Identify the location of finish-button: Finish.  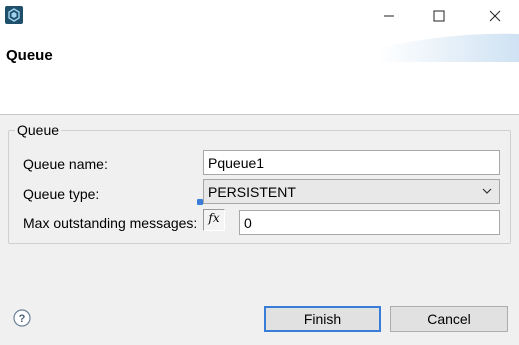
(322, 319).